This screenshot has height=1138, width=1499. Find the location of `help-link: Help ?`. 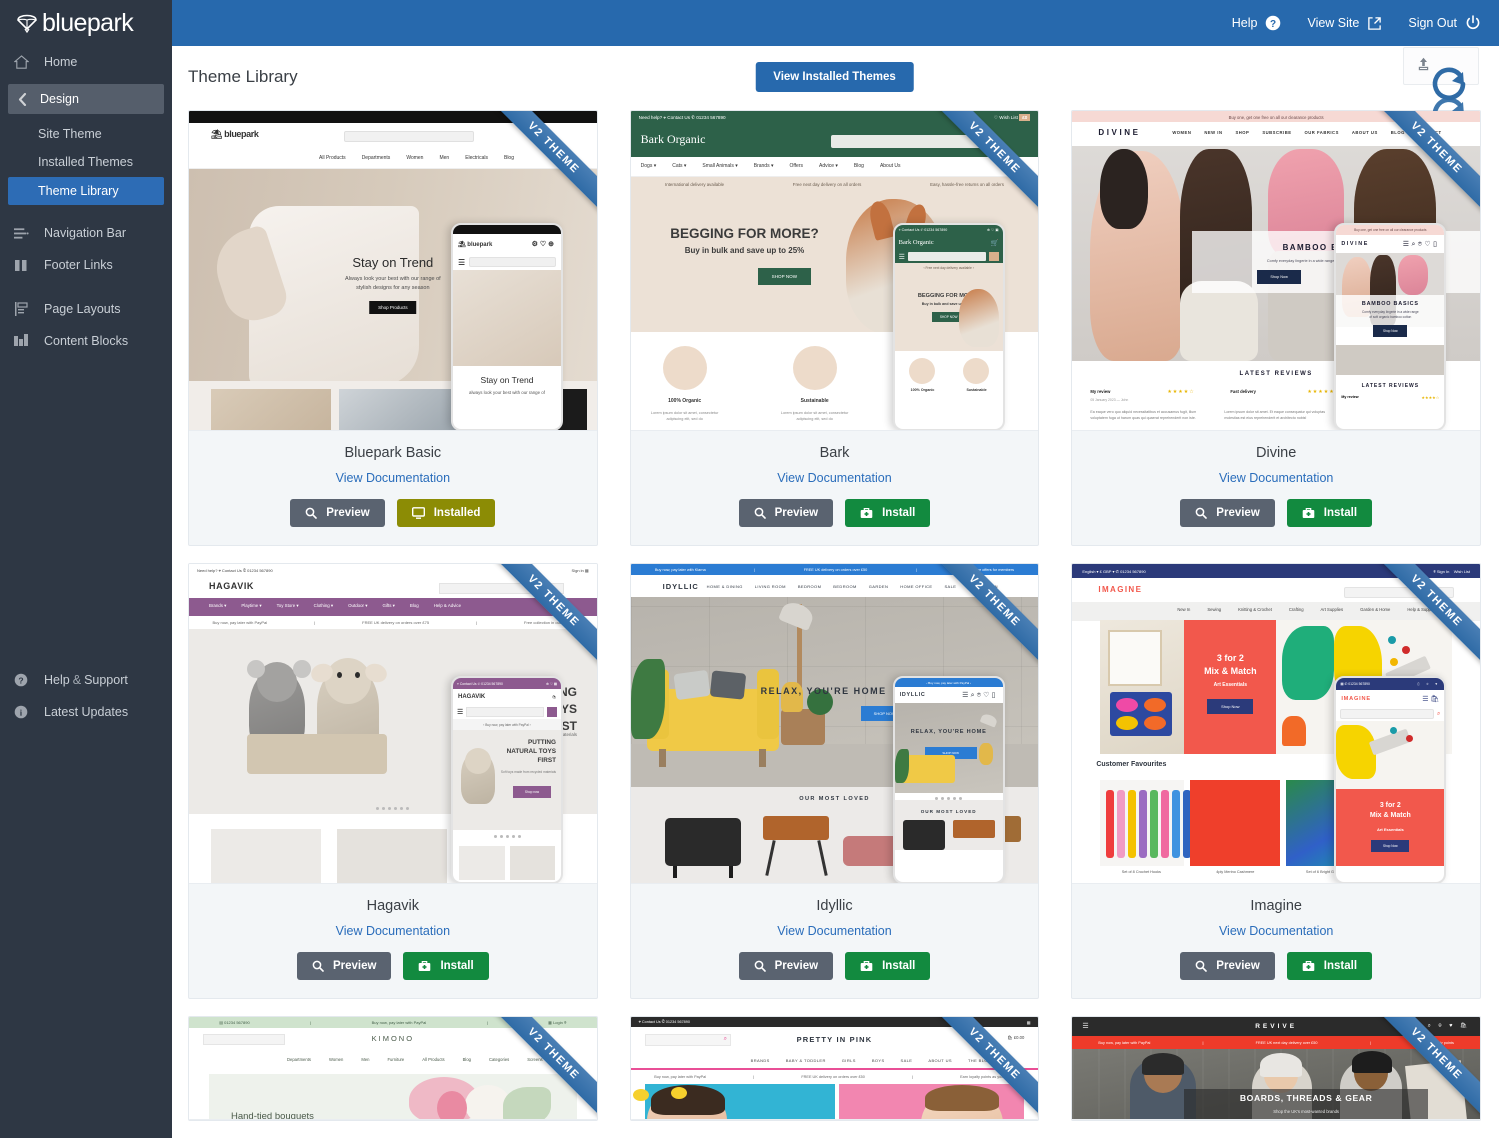

help-link: Help ? is located at coordinates (1257, 23).